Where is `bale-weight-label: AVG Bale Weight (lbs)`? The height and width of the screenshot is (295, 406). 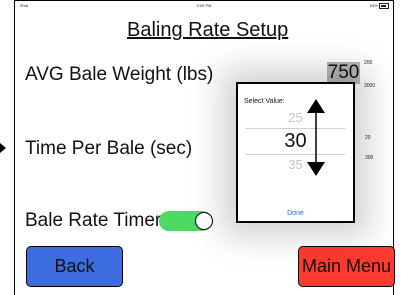
bale-weight-label: AVG Bale Weight (lbs) is located at coordinates (119, 74).